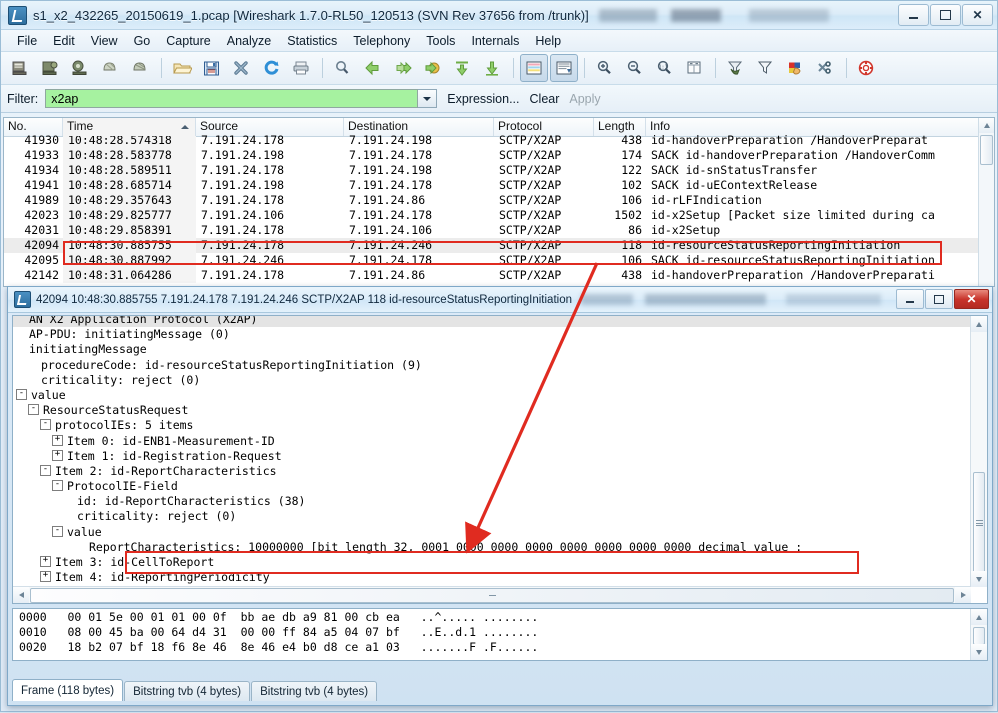  I want to click on column-header-info: Info, so click(820, 127).